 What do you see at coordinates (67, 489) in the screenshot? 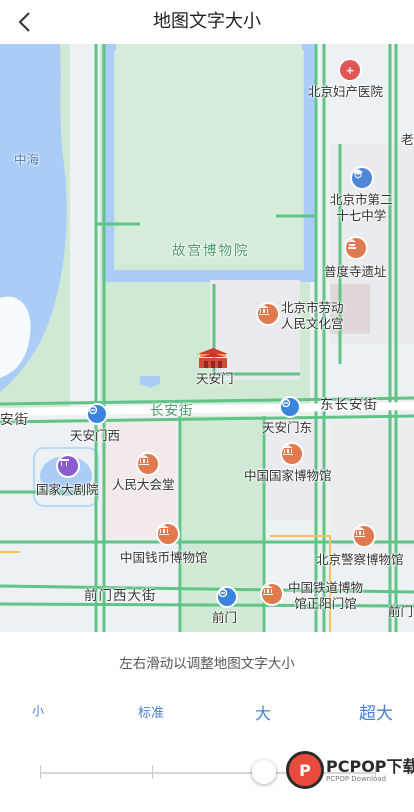
I see `label-national-theatre: 国家大剧院` at bounding box center [67, 489].